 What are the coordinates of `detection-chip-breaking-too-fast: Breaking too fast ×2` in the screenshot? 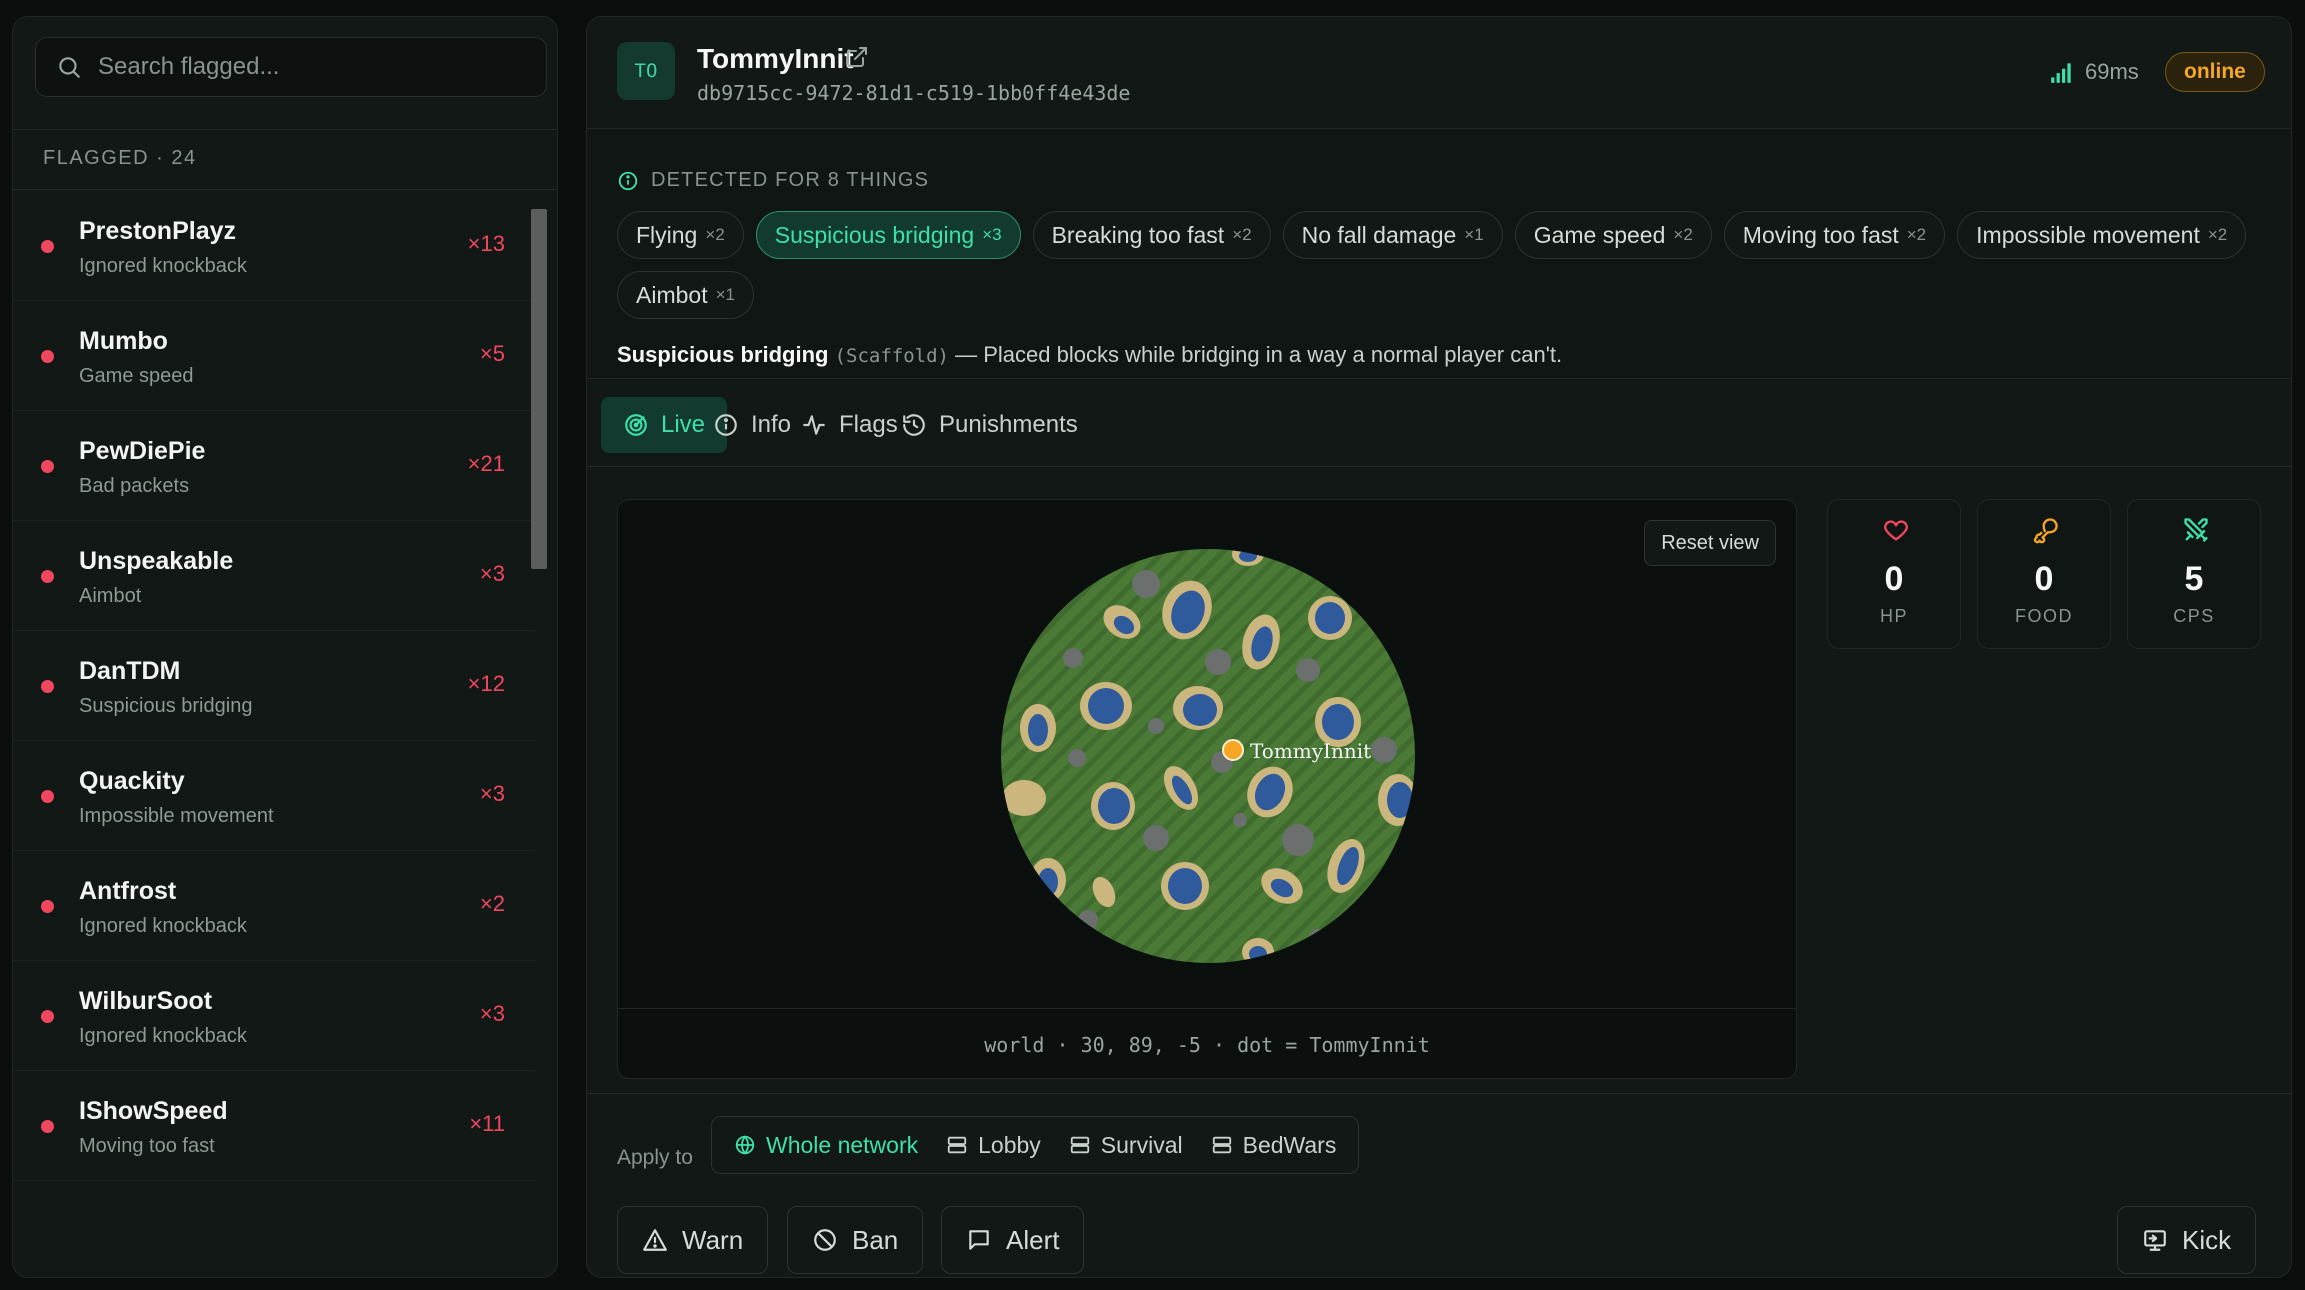 It's located at (1151, 235).